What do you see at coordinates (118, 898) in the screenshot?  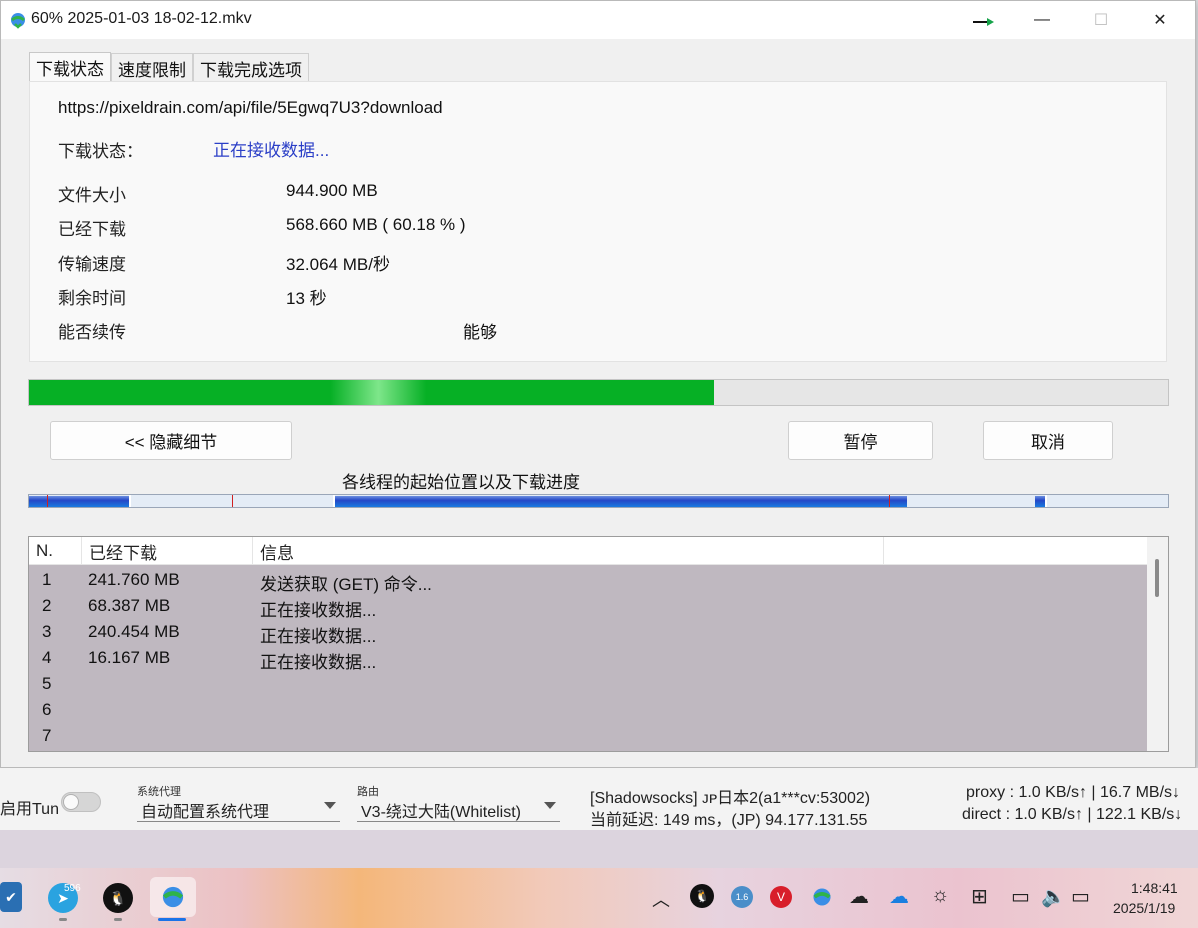 I see `qq-icon: 🐧` at bounding box center [118, 898].